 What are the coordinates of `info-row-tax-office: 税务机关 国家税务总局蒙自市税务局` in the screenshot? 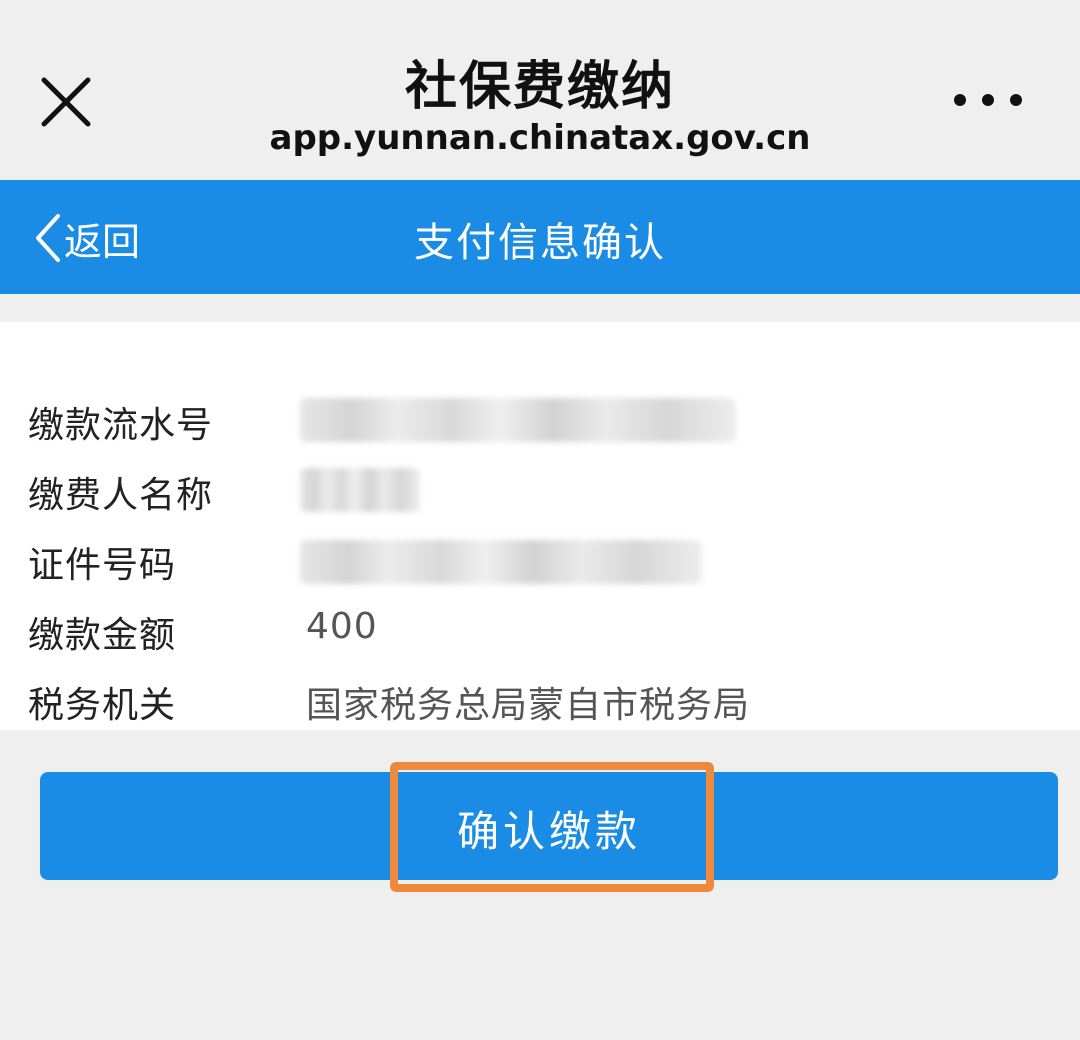 It's located at (540, 696).